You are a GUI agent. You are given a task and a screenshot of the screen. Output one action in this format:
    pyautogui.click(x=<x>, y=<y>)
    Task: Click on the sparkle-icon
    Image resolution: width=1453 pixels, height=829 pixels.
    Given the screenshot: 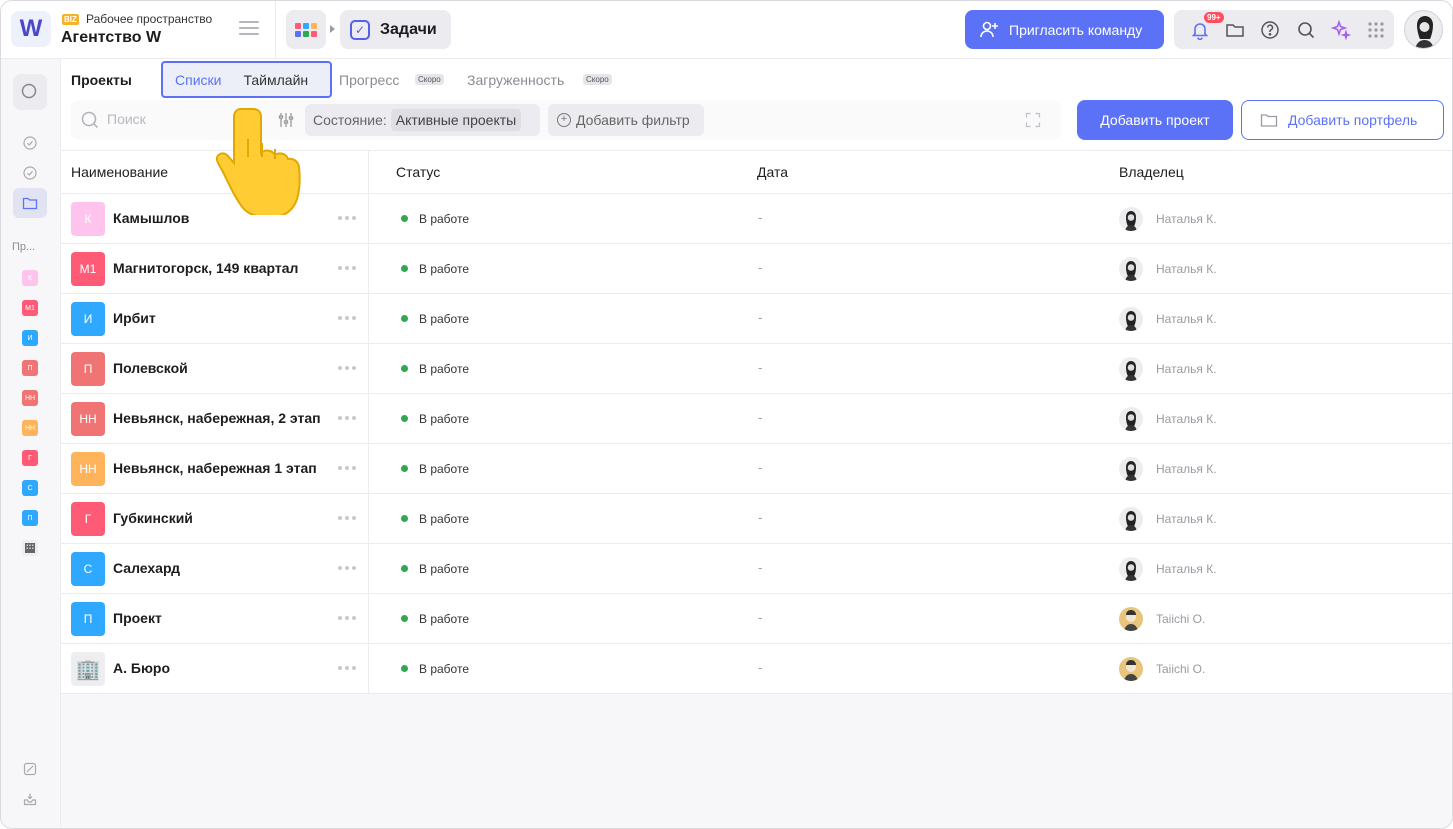 What is the action you would take?
    pyautogui.click(x=1340, y=29)
    